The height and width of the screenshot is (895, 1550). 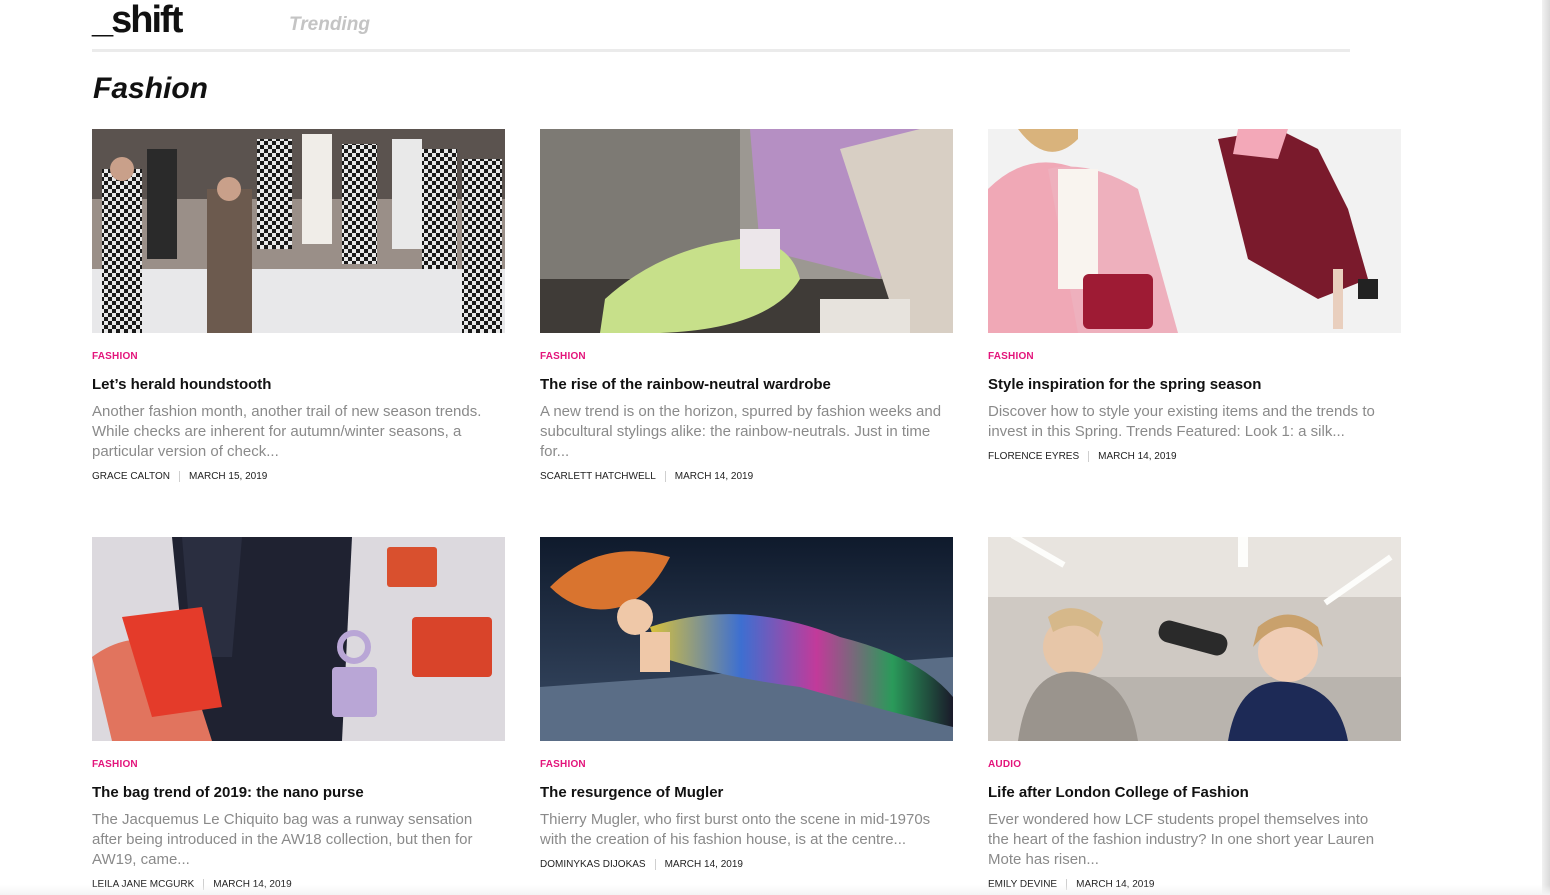 What do you see at coordinates (598, 476) in the screenshot?
I see `article-author: SCARLETT HATCHWELL` at bounding box center [598, 476].